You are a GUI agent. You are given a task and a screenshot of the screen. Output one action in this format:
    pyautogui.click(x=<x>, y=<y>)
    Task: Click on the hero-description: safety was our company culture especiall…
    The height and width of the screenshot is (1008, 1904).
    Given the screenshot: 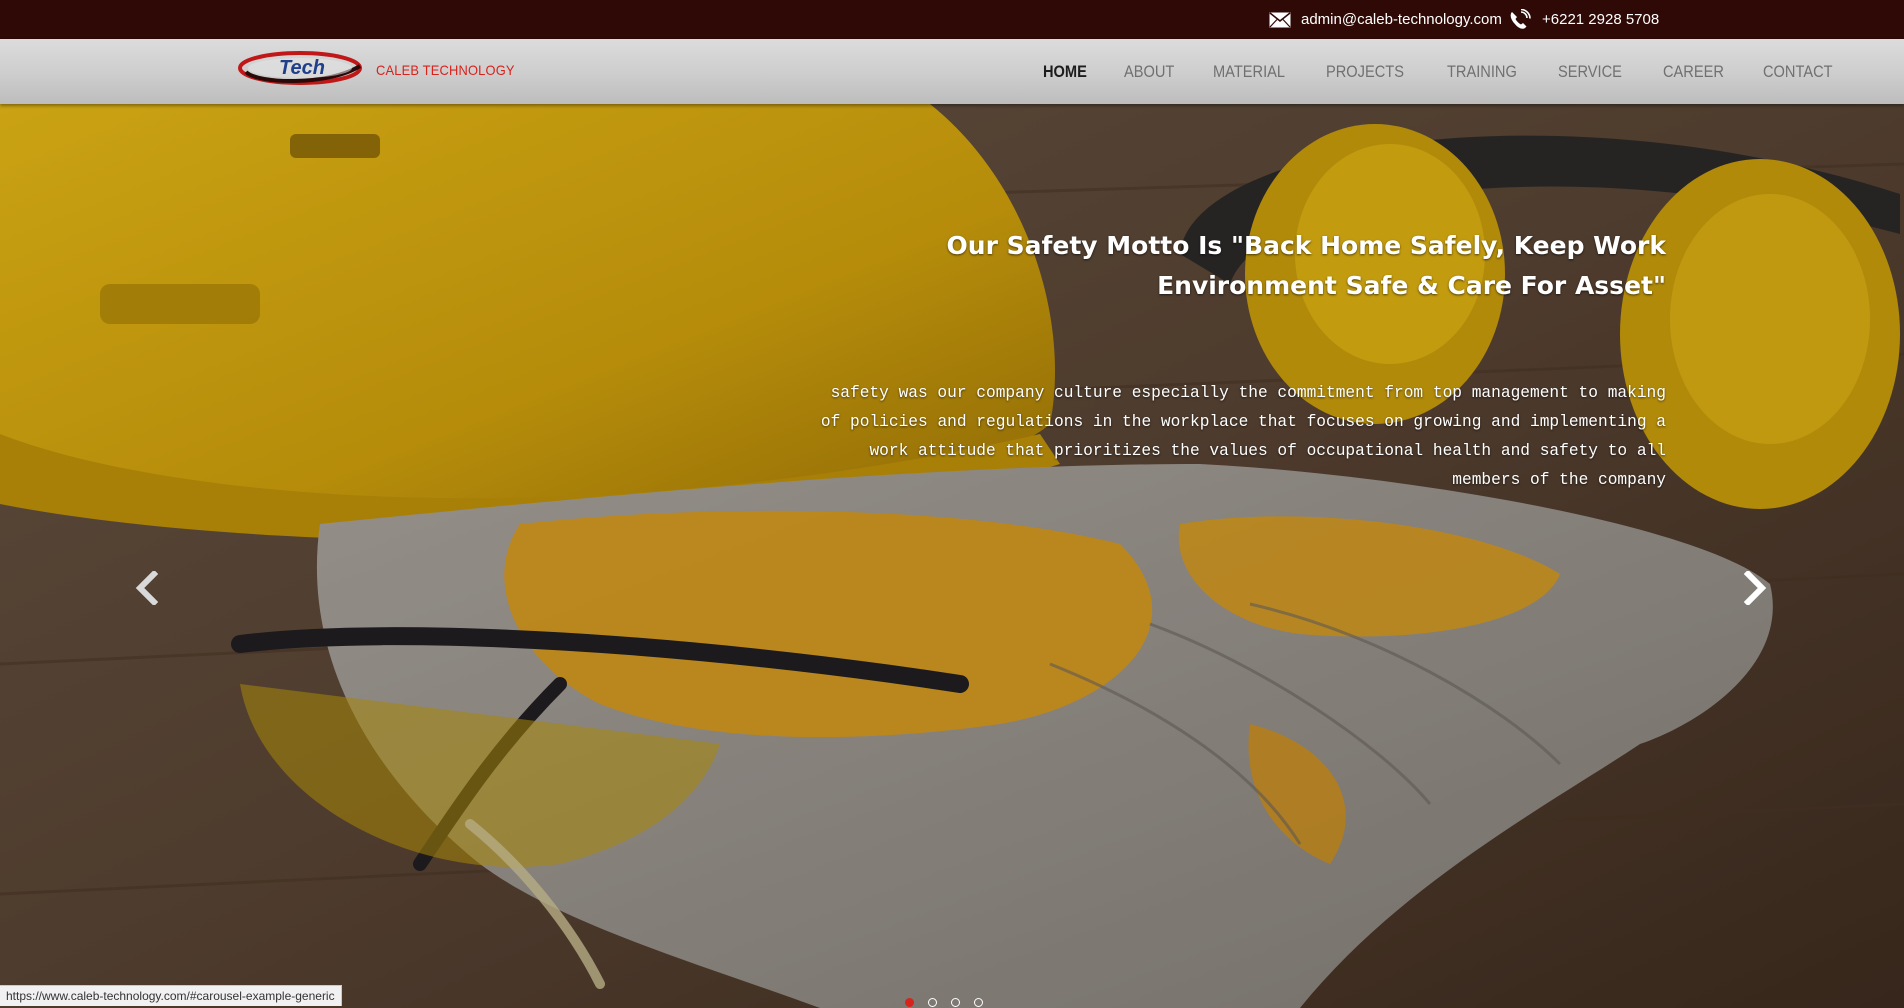 What is the action you would take?
    pyautogui.click(x=1243, y=436)
    